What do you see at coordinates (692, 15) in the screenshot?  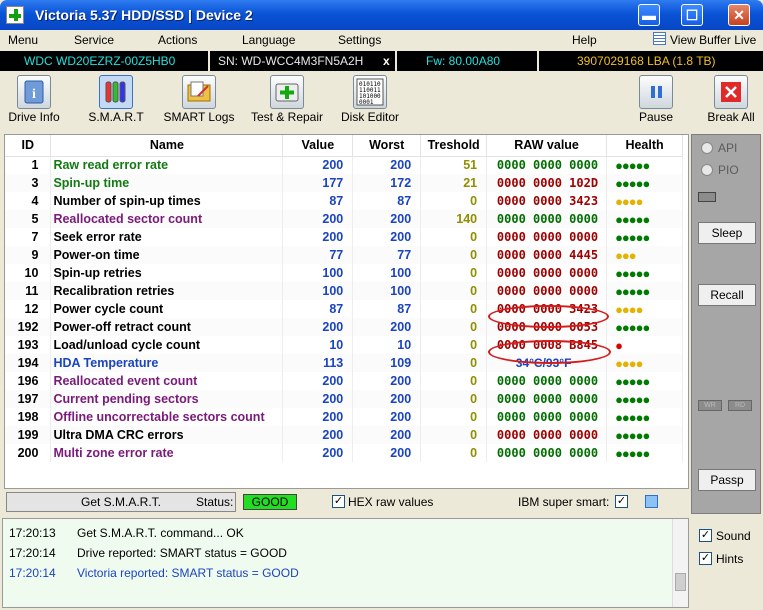 I see `maximize-button: ☐` at bounding box center [692, 15].